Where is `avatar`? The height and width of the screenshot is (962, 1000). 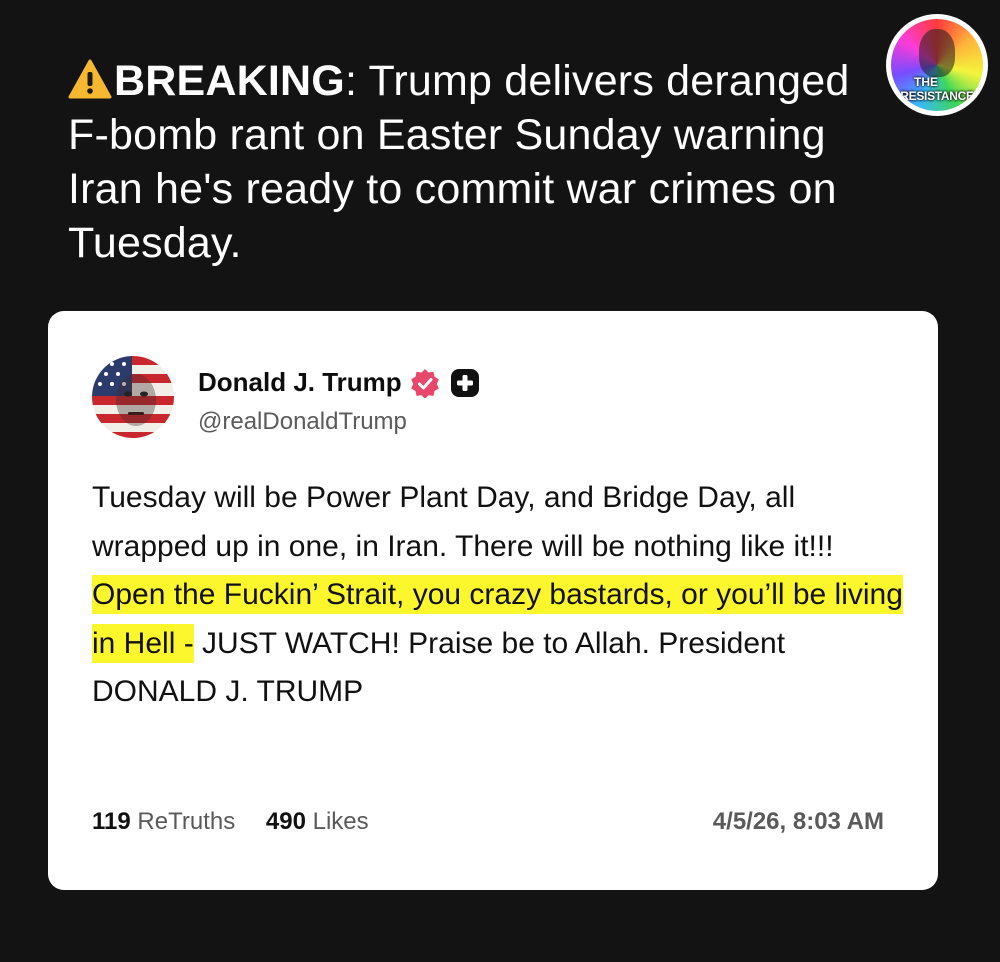
avatar is located at coordinates (133, 397).